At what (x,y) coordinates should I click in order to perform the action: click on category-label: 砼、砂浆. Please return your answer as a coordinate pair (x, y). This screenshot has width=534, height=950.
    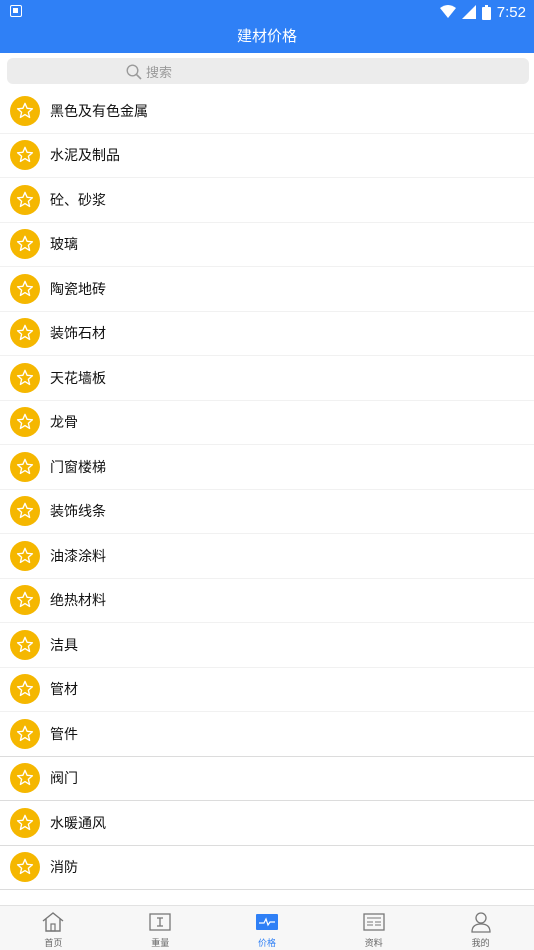
    Looking at the image, I should click on (78, 200).